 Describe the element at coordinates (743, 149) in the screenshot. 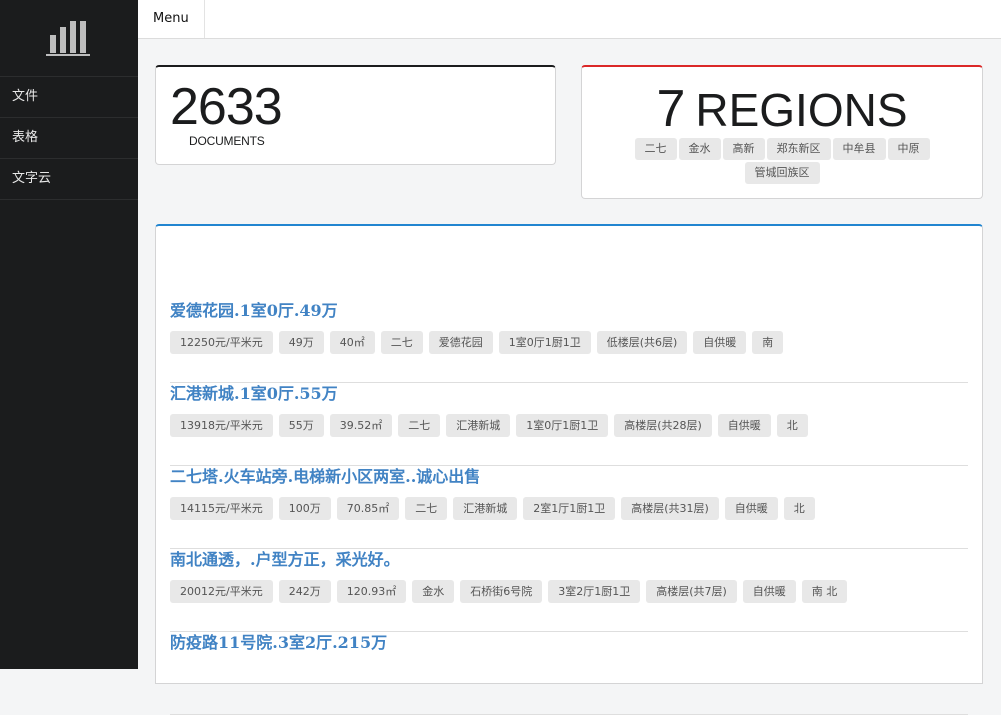

I see `region-tag: 高新` at that location.